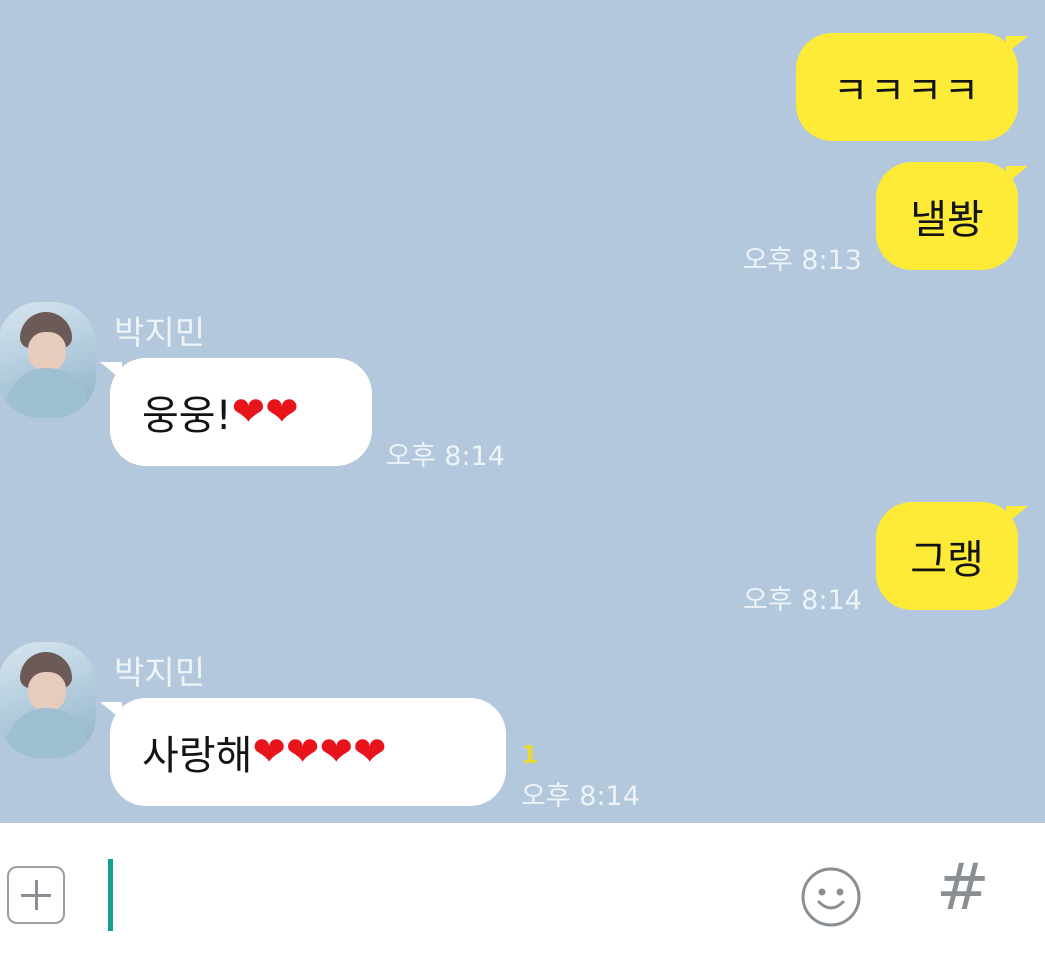 This screenshot has width=1045, height=967. What do you see at coordinates (36, 895) in the screenshot?
I see `plus-square-icon` at bounding box center [36, 895].